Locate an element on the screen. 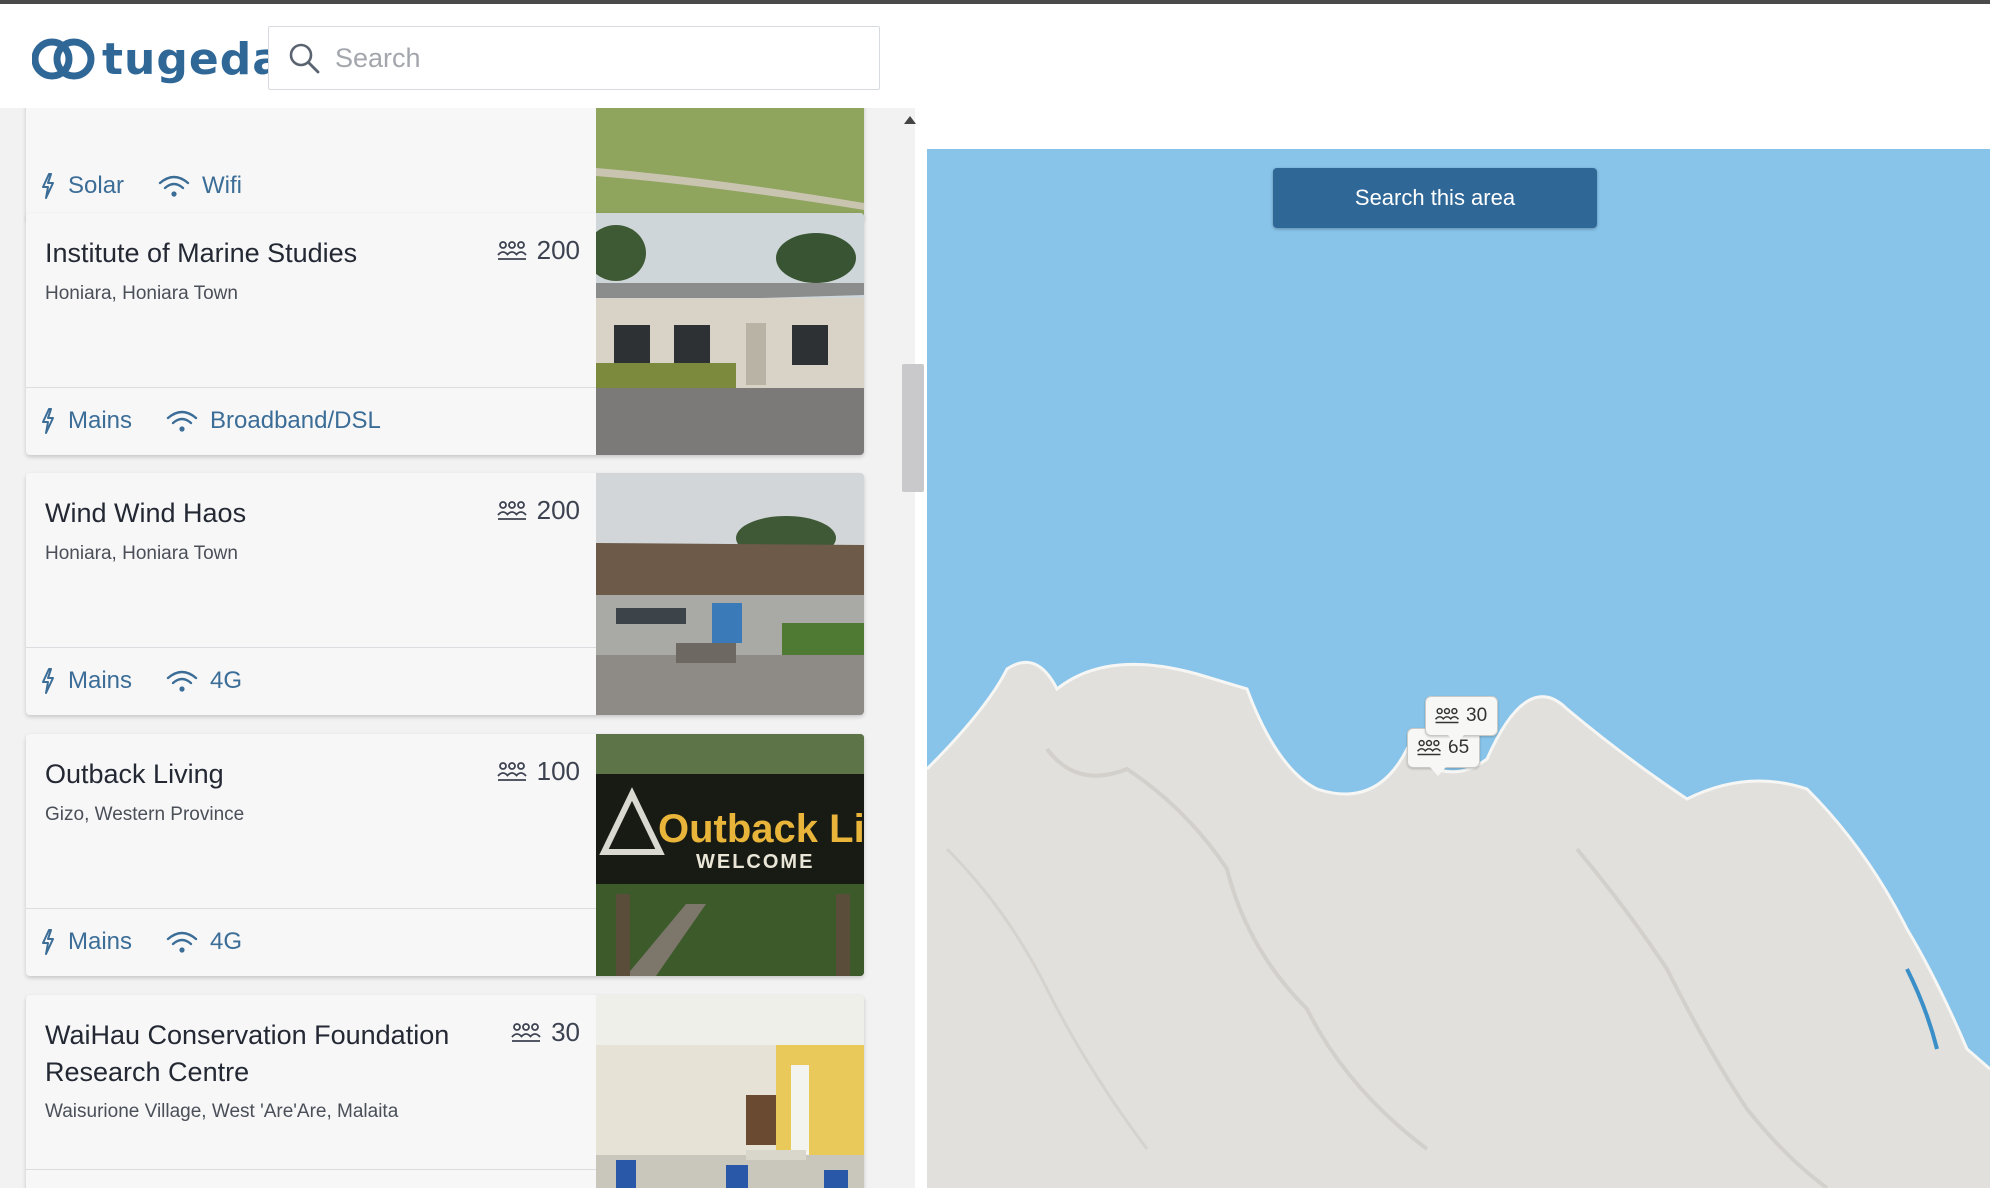  scroll-thumb is located at coordinates (913, 428).